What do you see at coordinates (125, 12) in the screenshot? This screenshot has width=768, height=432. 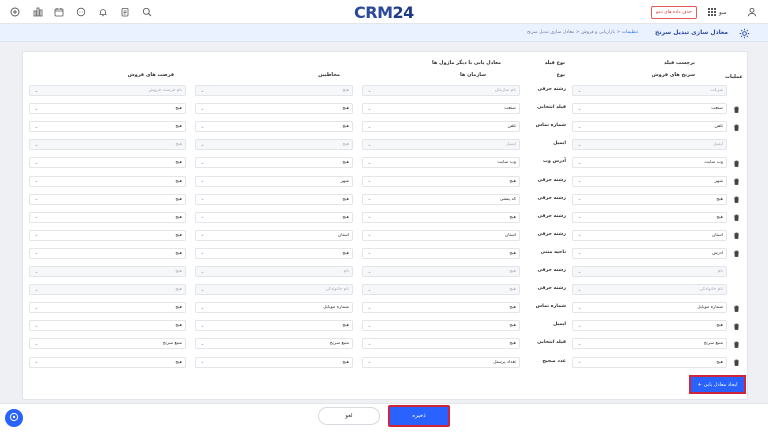 I see `clipboard-icon` at bounding box center [125, 12].